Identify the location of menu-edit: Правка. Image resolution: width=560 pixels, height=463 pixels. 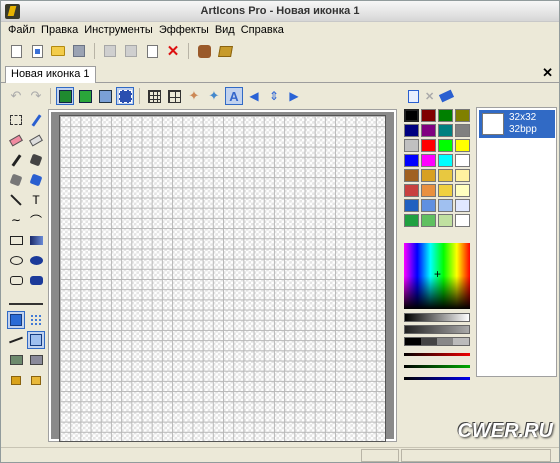
(61, 30).